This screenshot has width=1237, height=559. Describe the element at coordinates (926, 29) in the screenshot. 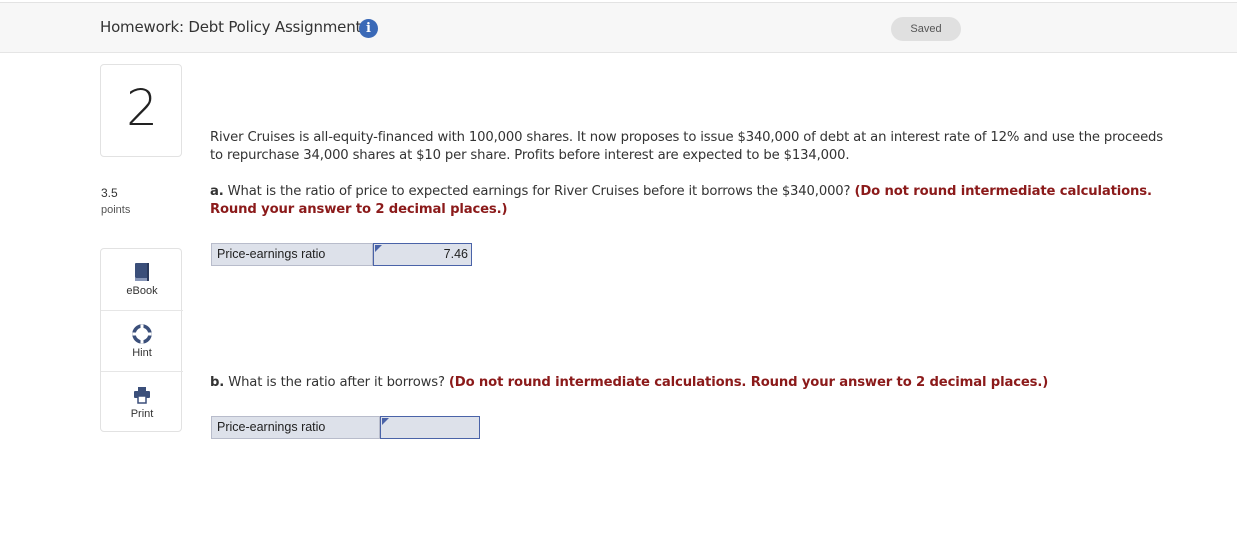

I see `saved-status-badge: Saved` at that location.